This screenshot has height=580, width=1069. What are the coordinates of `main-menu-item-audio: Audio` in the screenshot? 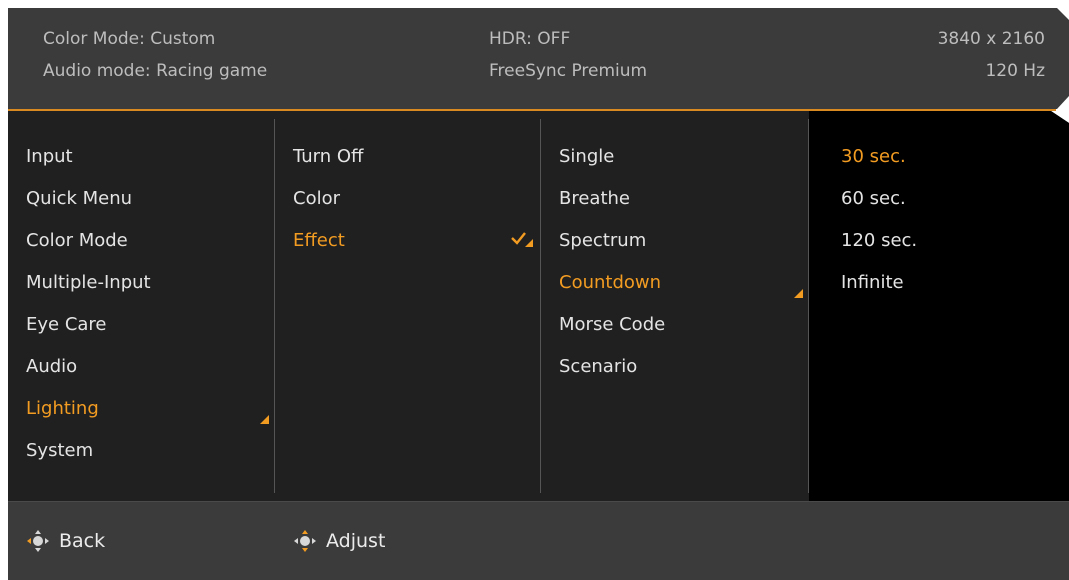 It's located at (51, 367).